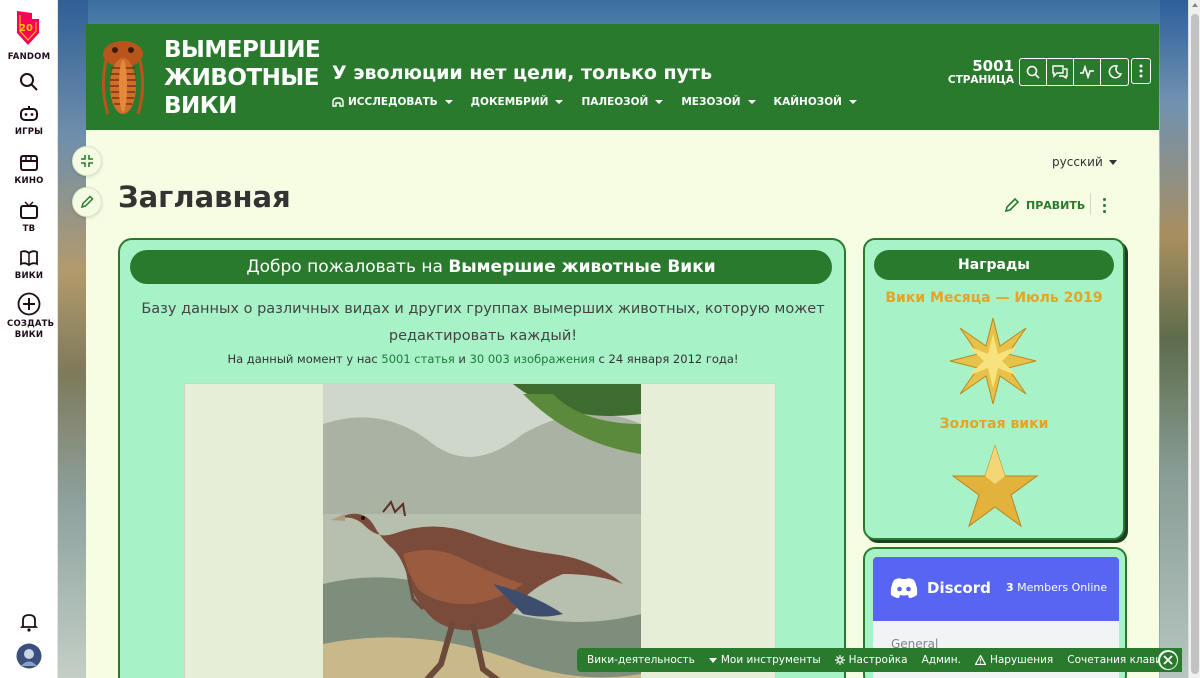 The width and height of the screenshot is (1200, 678). I want to click on toolbar-admin: Админ., so click(941, 660).